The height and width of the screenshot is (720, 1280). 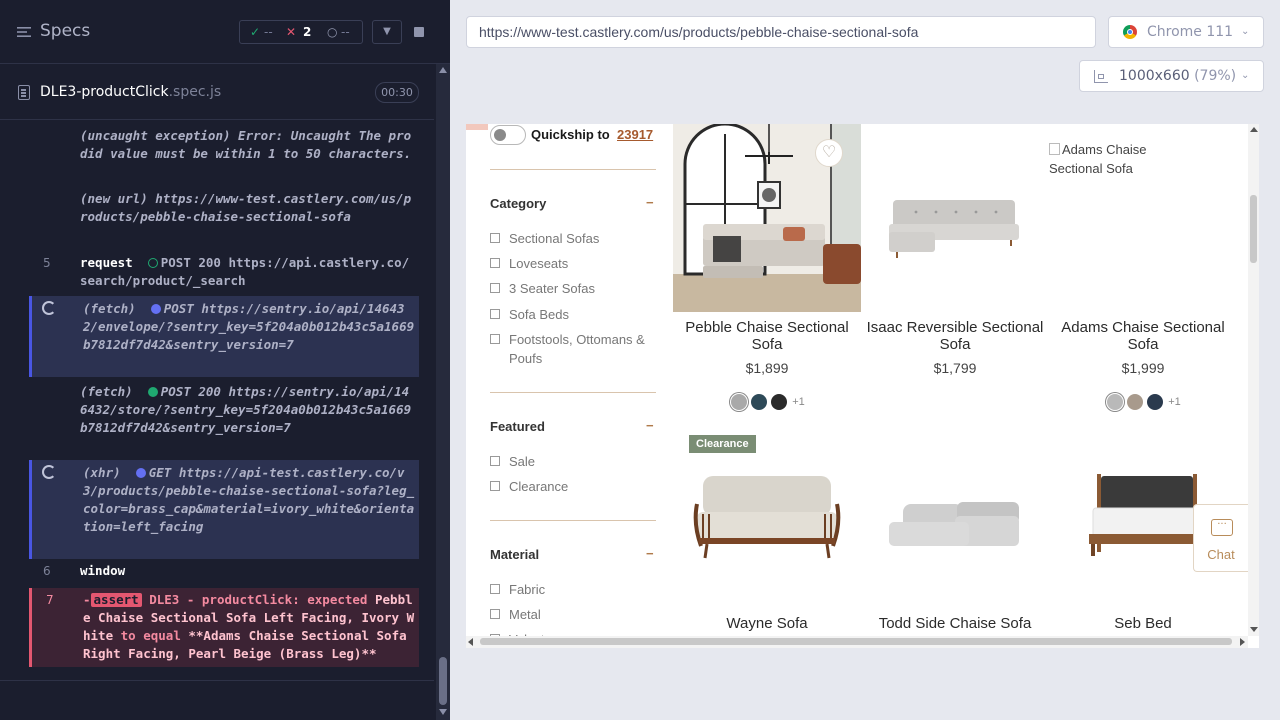 What do you see at coordinates (514, 554) in the screenshot?
I see `filter-title-material: Material` at bounding box center [514, 554].